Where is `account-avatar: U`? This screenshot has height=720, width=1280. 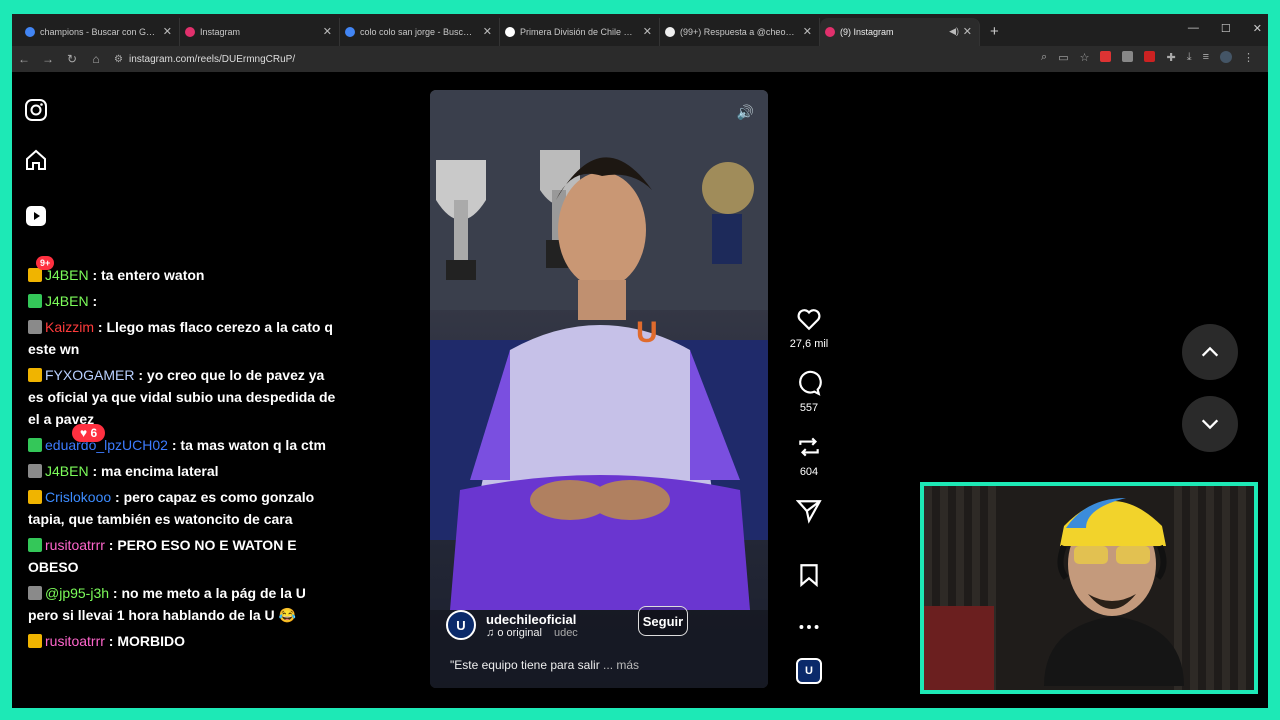 account-avatar: U is located at coordinates (461, 625).